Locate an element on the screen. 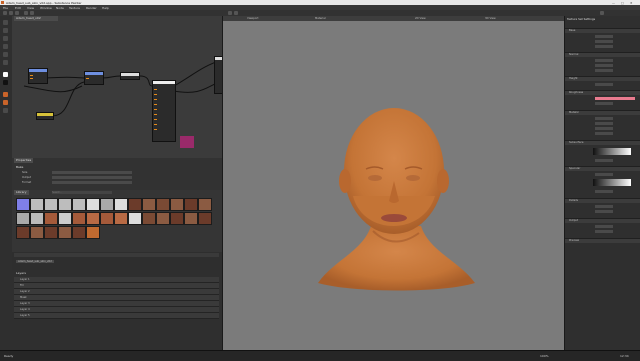 This screenshot has width=640, height=361. projection-tool-icon is located at coordinates (5, 54).